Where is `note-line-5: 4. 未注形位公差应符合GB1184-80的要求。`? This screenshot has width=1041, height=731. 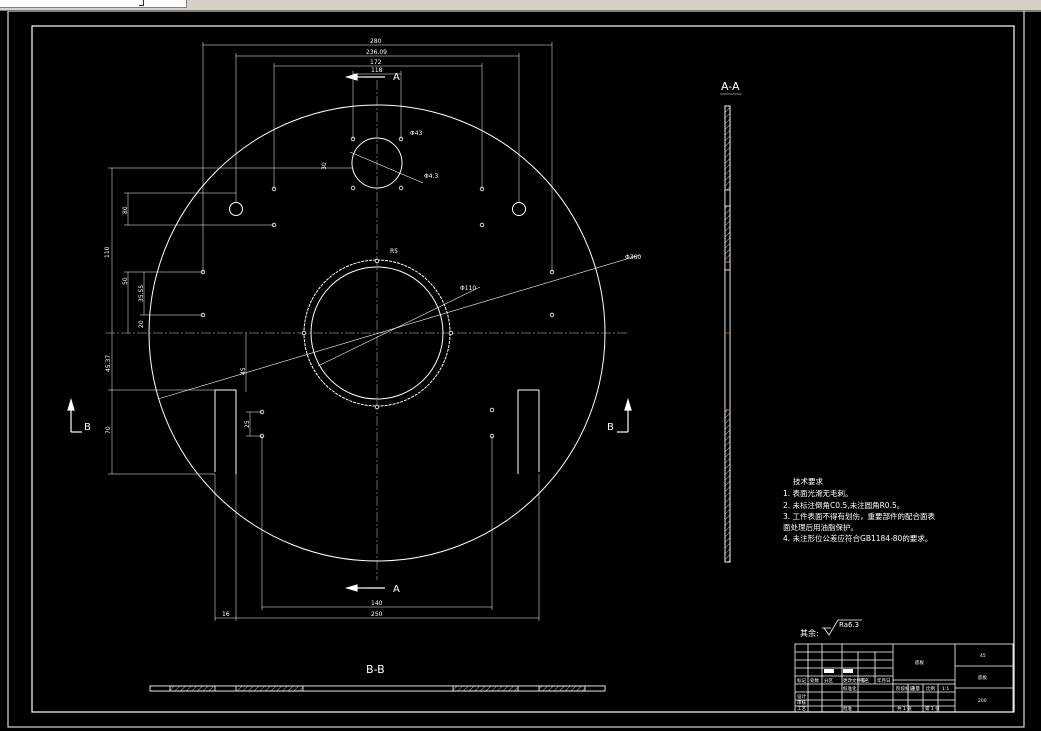
note-line-5: 4. 未注形位公差应符合GB1184-80的要求。 is located at coordinates (857, 538).